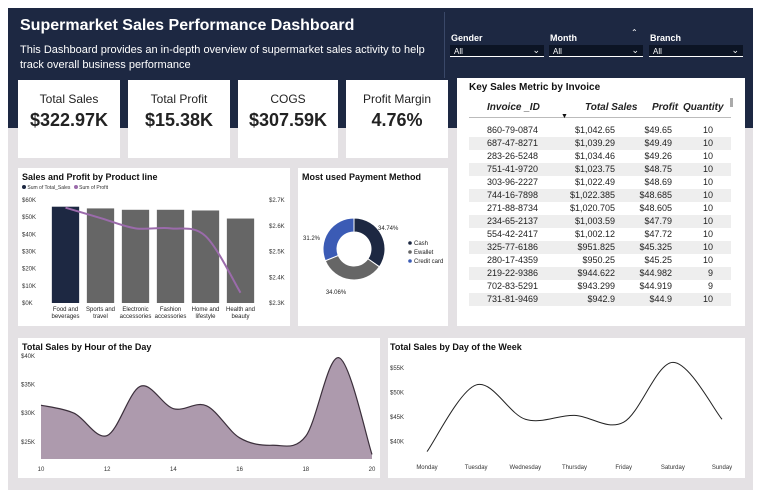 Image resolution: width=761 pixels, height=497 pixels. I want to click on kpi-label: Profit Margin, so click(397, 99).